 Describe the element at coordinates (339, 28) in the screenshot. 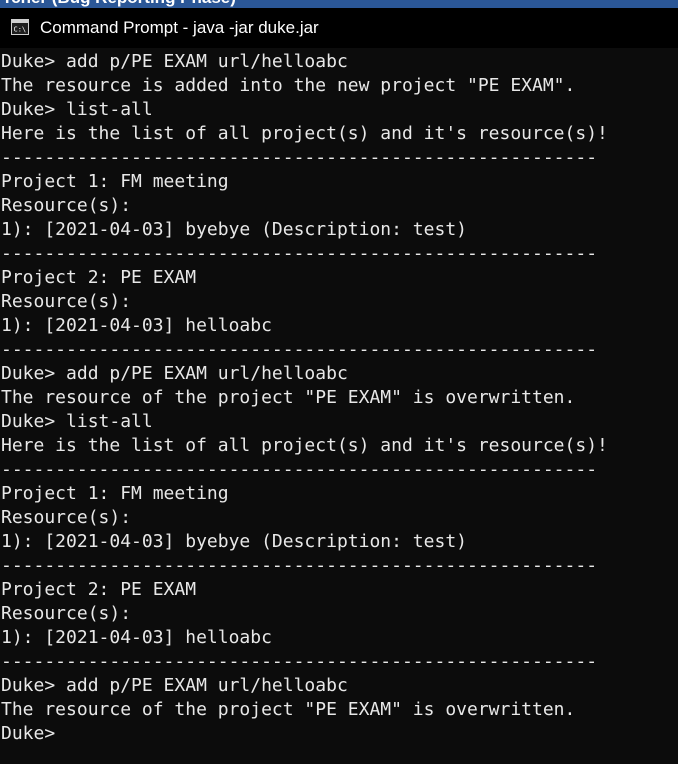

I see `title-bar: C:\ Command Prompt - java -jar duke.jar` at that location.